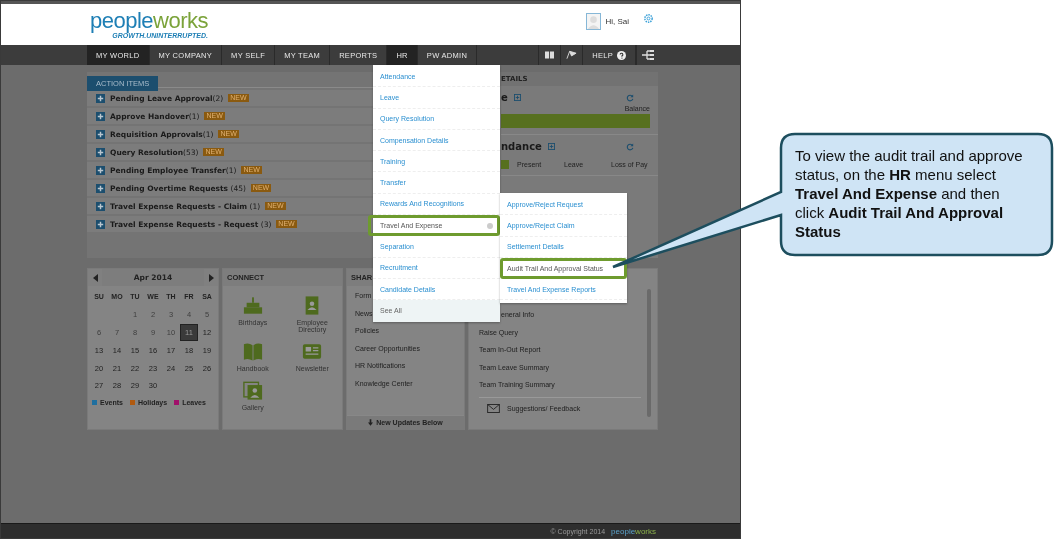 The width and height of the screenshot is (1055, 539). I want to click on cake-icon, so click(252, 305).